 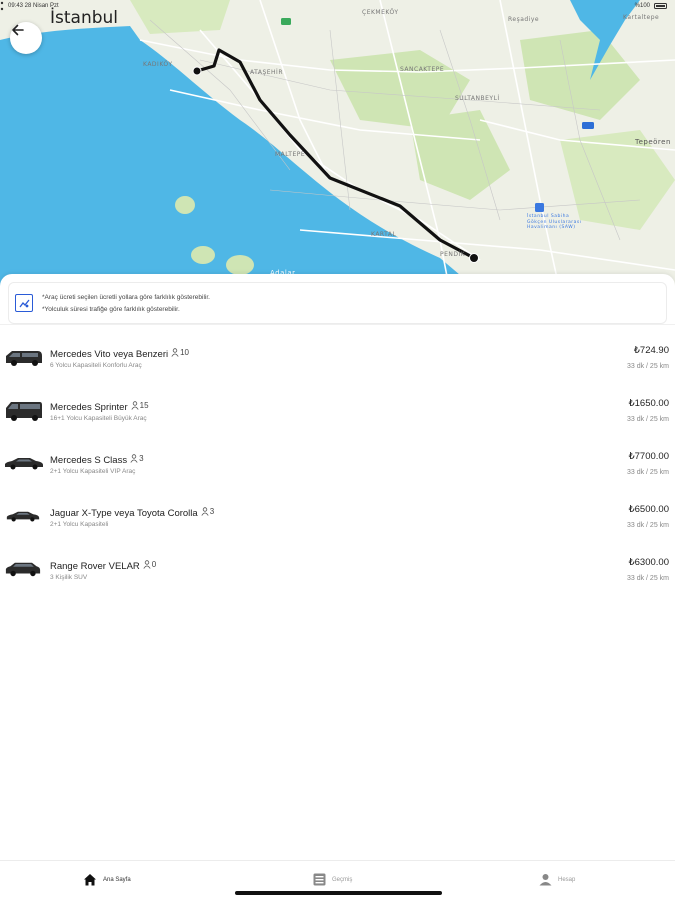 I want to click on map-label: KADIKÖY, so click(x=158, y=64).